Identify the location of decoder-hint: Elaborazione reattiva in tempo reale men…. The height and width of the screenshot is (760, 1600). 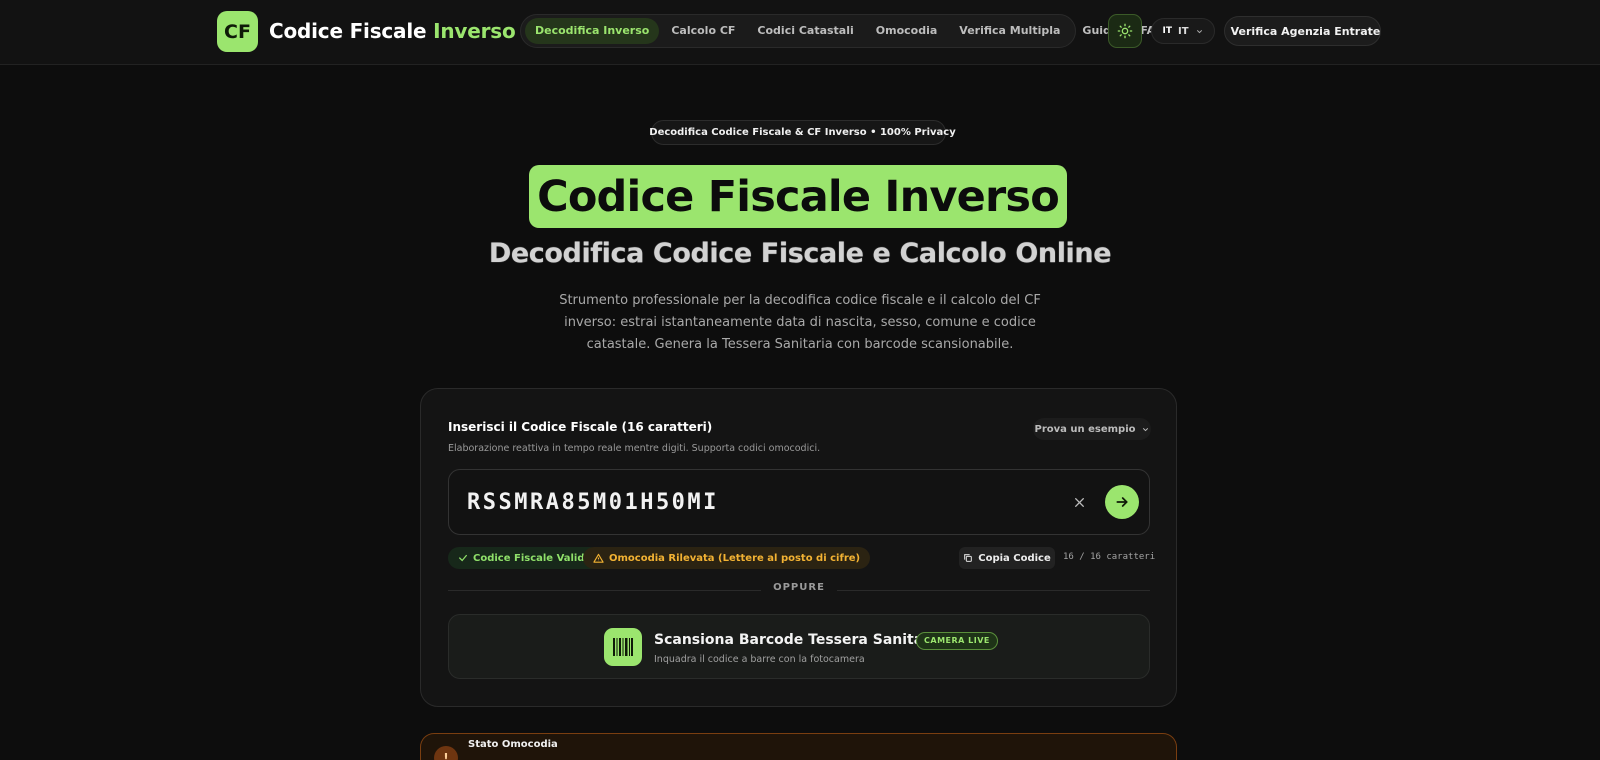
(634, 448).